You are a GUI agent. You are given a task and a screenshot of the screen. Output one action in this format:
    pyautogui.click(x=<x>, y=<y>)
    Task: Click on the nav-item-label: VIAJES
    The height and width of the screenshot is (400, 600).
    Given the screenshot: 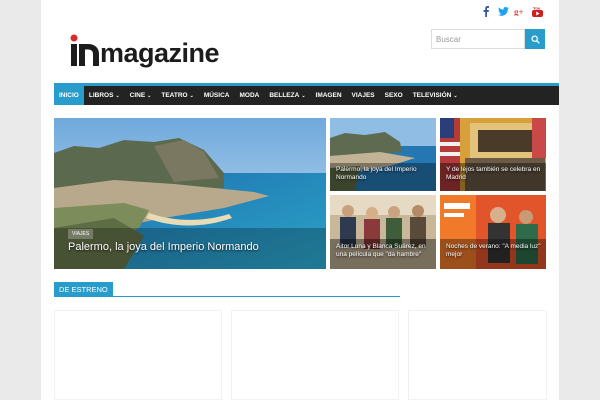 What is the action you would take?
    pyautogui.click(x=363, y=95)
    